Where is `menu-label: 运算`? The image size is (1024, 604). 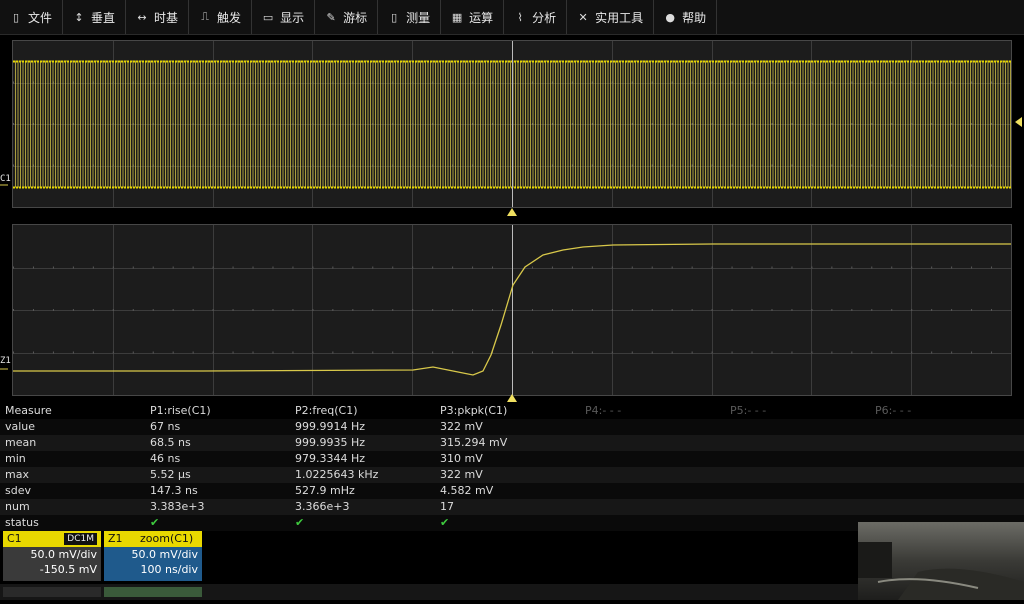
menu-label: 运算 is located at coordinates (481, 17).